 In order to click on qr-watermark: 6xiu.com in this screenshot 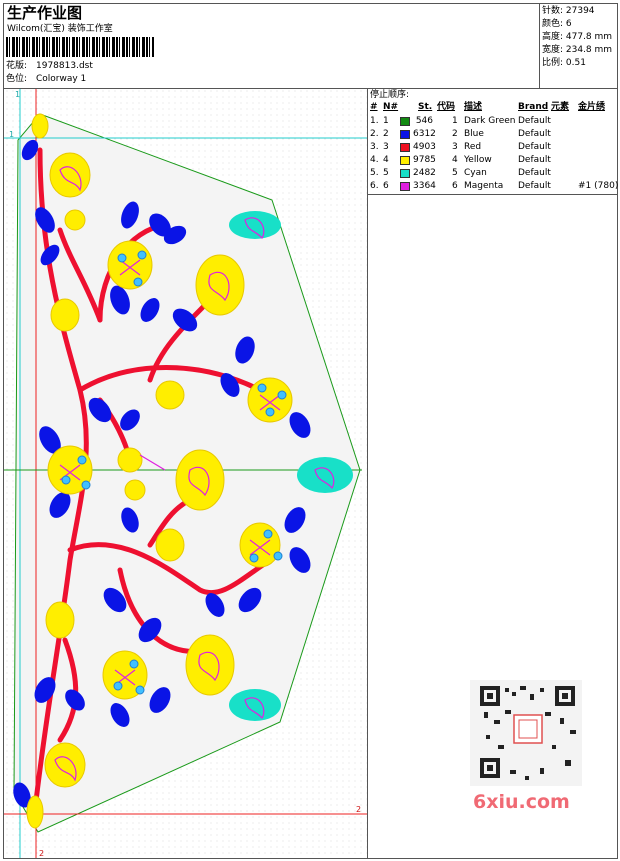, I will do `click(526, 746)`.